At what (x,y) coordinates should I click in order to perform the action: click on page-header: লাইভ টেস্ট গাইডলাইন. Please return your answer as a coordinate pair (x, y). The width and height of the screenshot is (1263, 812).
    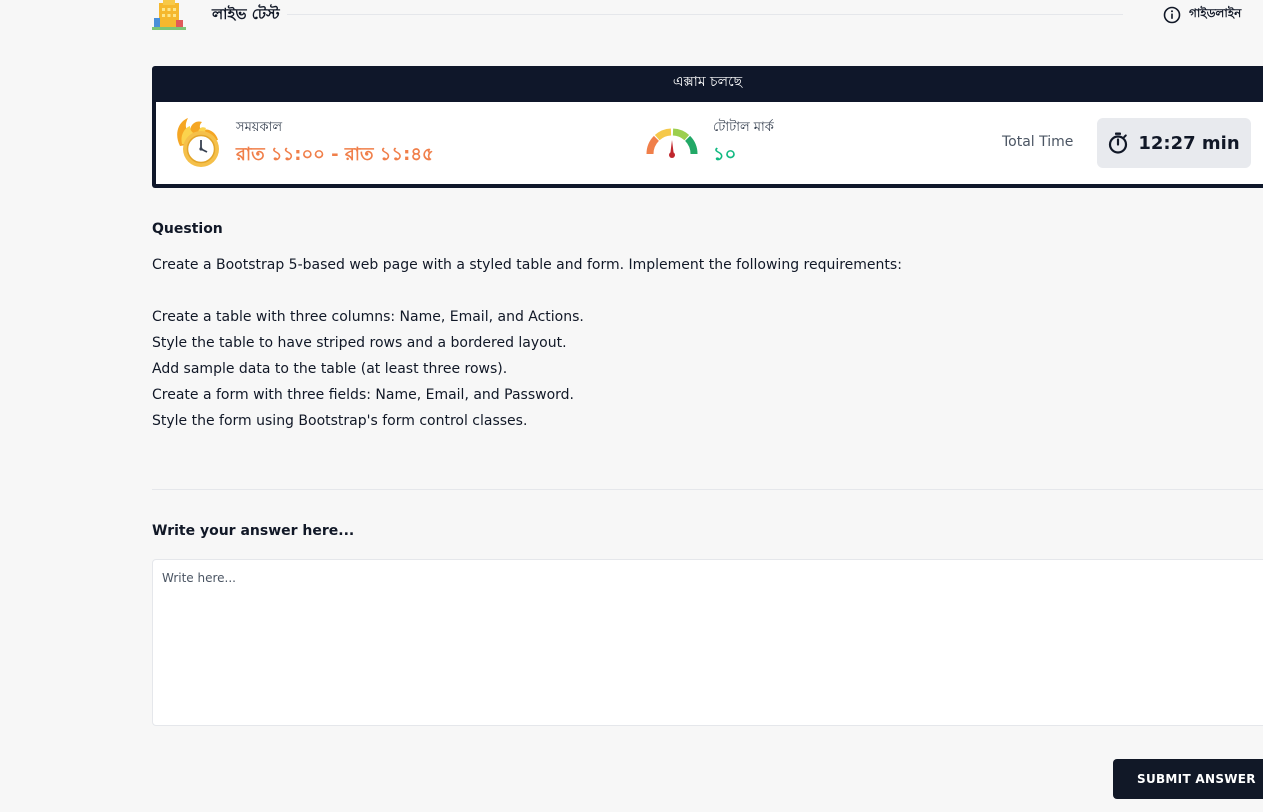
    Looking at the image, I should click on (707, 16).